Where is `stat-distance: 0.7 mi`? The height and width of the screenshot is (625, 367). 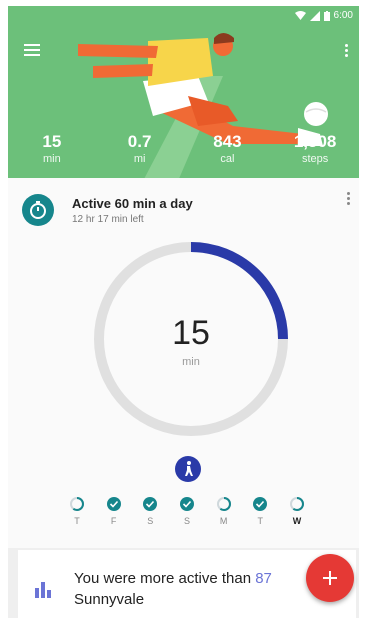 stat-distance: 0.7 mi is located at coordinates (140, 149).